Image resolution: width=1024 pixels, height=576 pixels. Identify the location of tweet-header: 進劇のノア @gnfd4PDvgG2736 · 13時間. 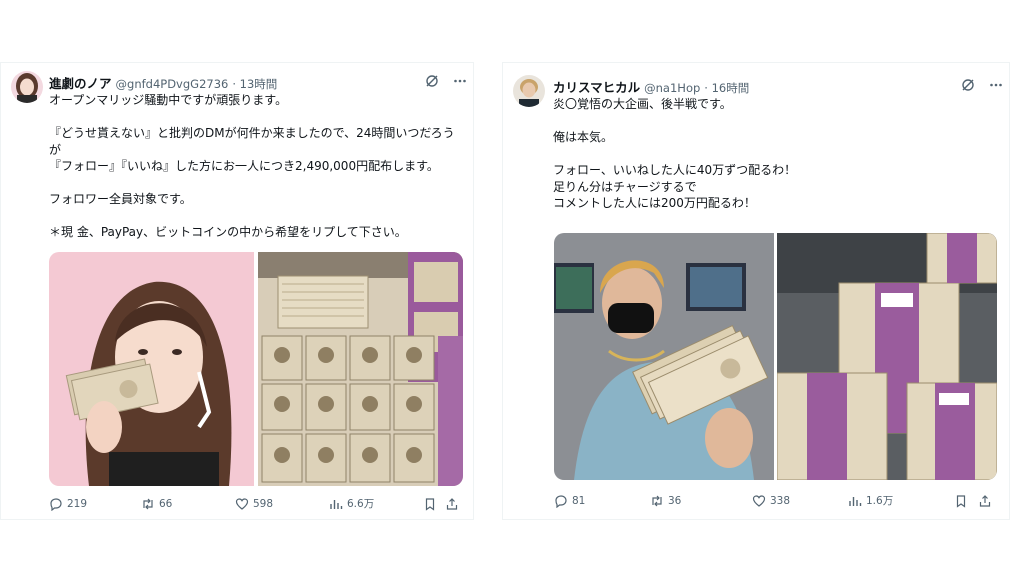
(163, 82).